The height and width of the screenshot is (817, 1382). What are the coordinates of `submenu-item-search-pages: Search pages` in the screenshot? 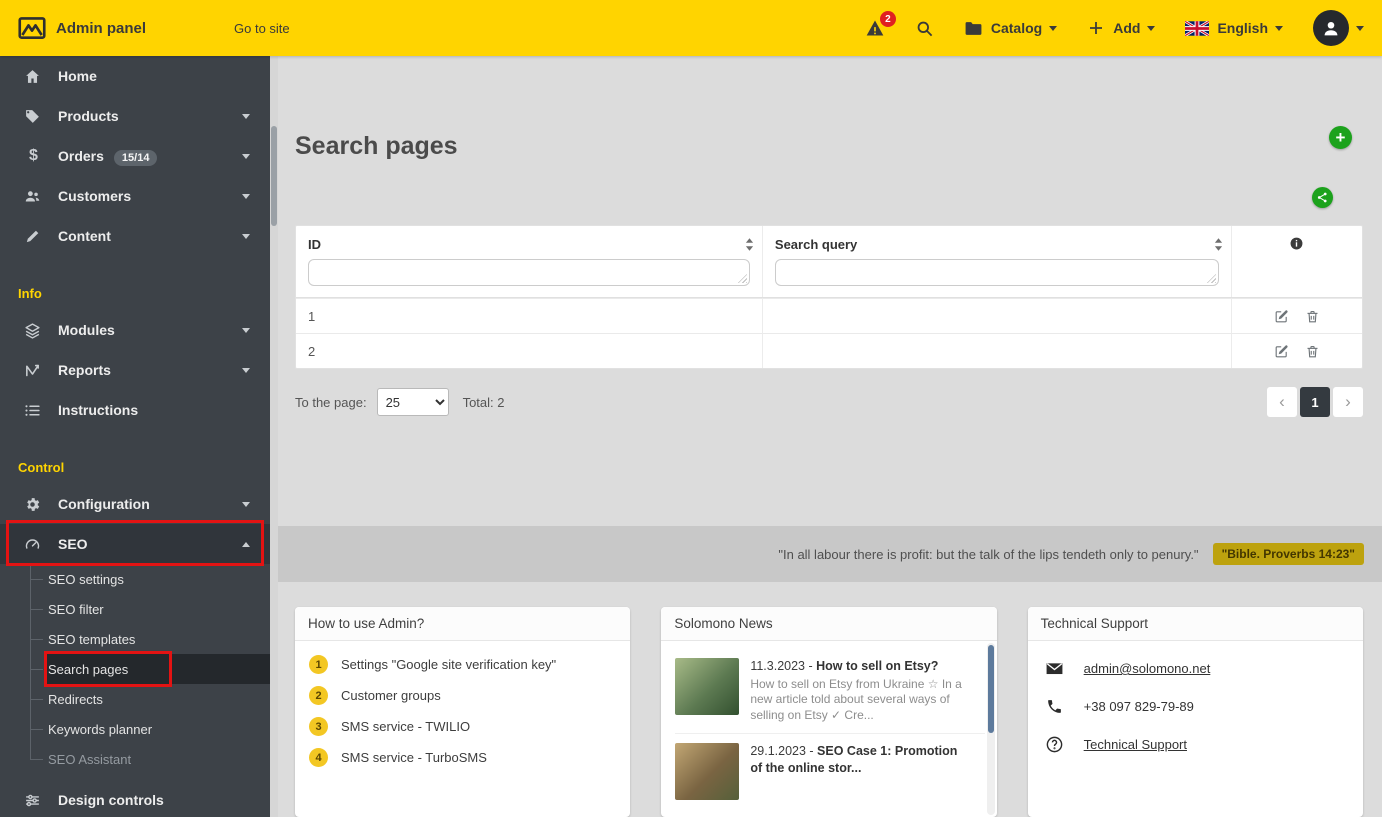 It's located at (135, 669).